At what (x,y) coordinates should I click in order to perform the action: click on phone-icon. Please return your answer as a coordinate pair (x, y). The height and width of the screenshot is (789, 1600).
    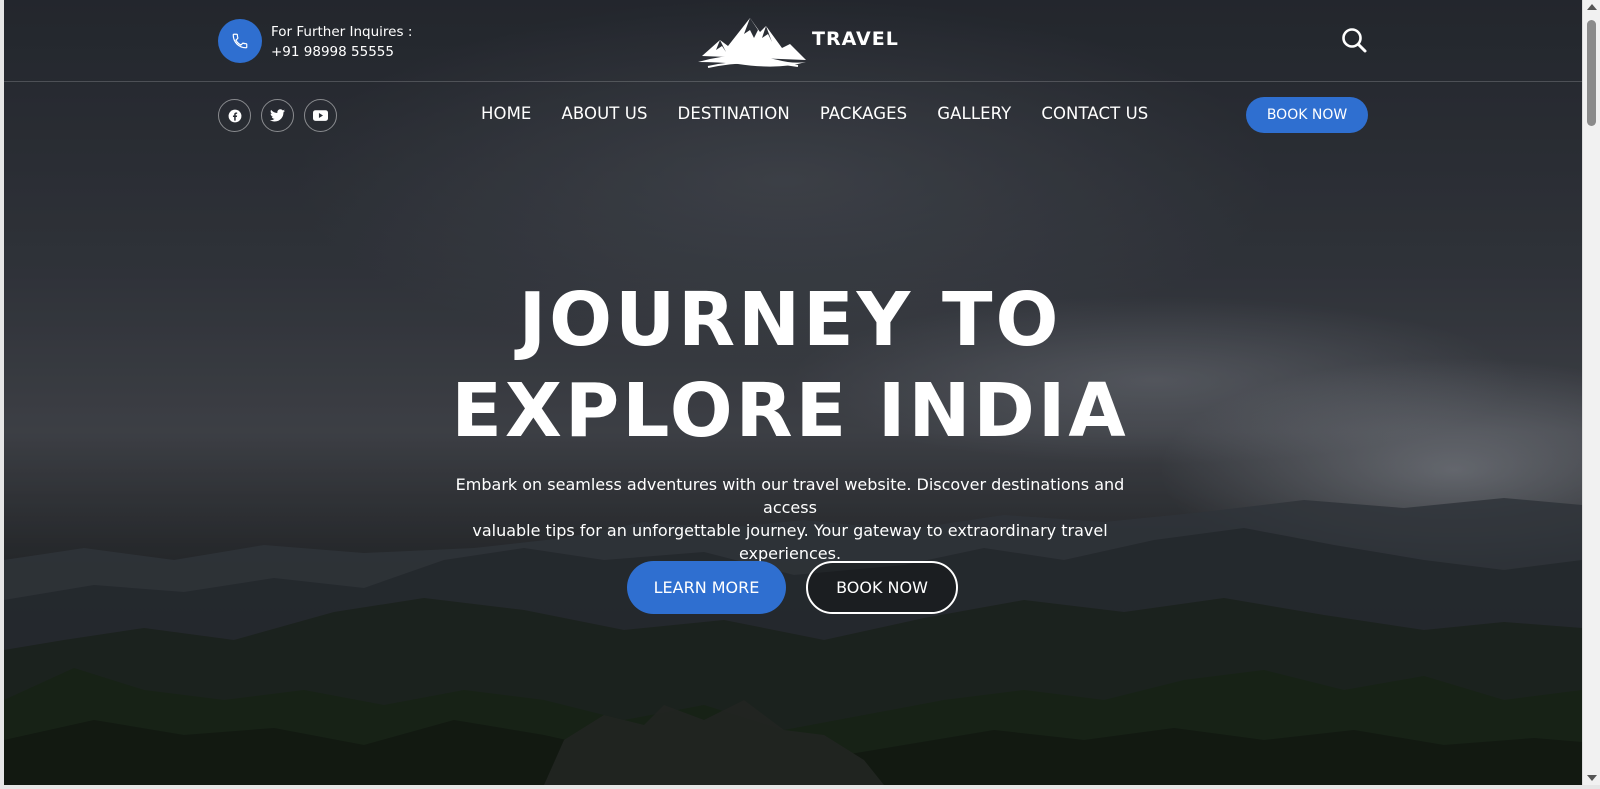
    Looking at the image, I should click on (240, 41).